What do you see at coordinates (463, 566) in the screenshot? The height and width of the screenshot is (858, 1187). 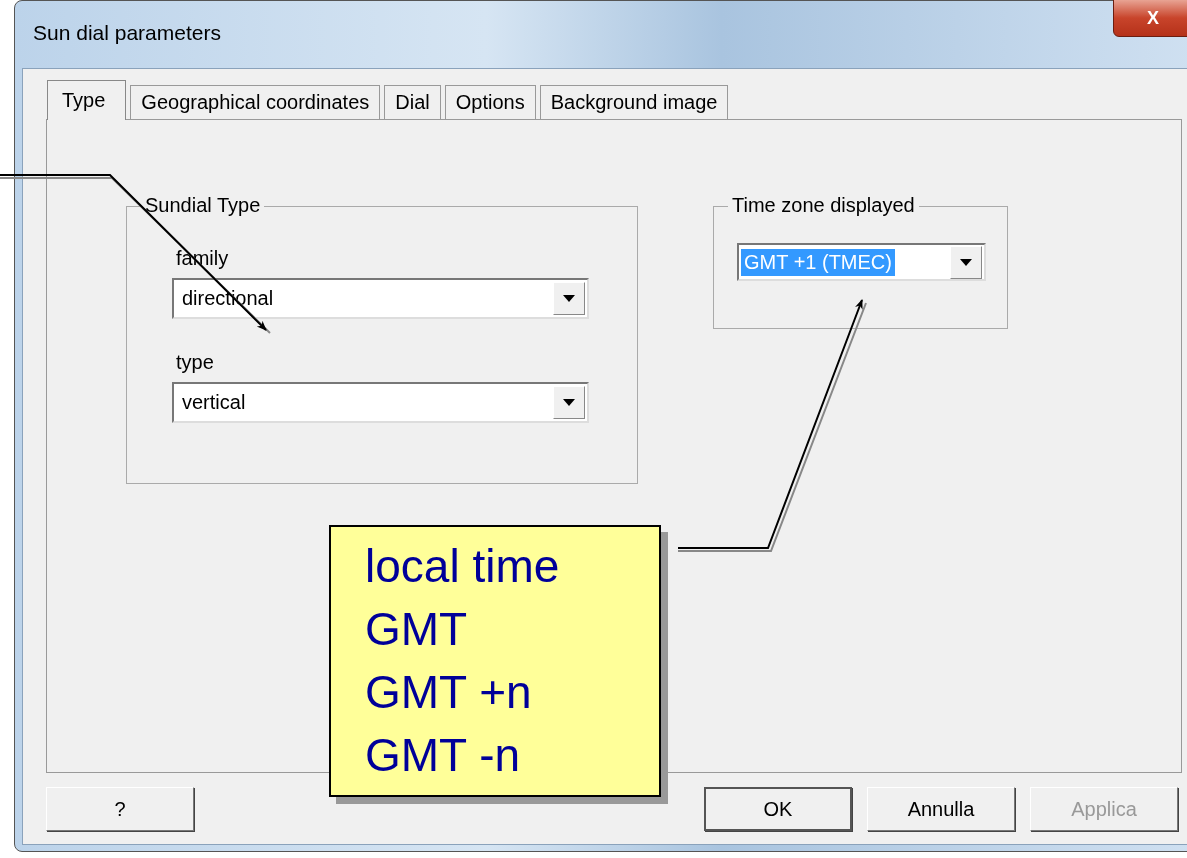 I see `note-text: local time` at bounding box center [463, 566].